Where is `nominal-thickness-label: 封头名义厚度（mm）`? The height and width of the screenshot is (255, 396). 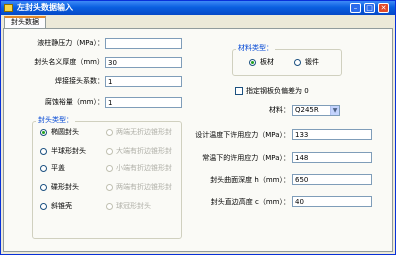 nominal-thickness-label: 封头名义厚度（mm） is located at coordinates (69, 62).